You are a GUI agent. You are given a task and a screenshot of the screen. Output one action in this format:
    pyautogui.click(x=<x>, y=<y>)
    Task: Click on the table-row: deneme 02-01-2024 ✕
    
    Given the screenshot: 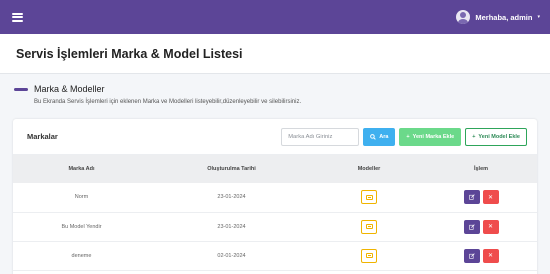 What is the action you would take?
    pyautogui.click(x=275, y=255)
    